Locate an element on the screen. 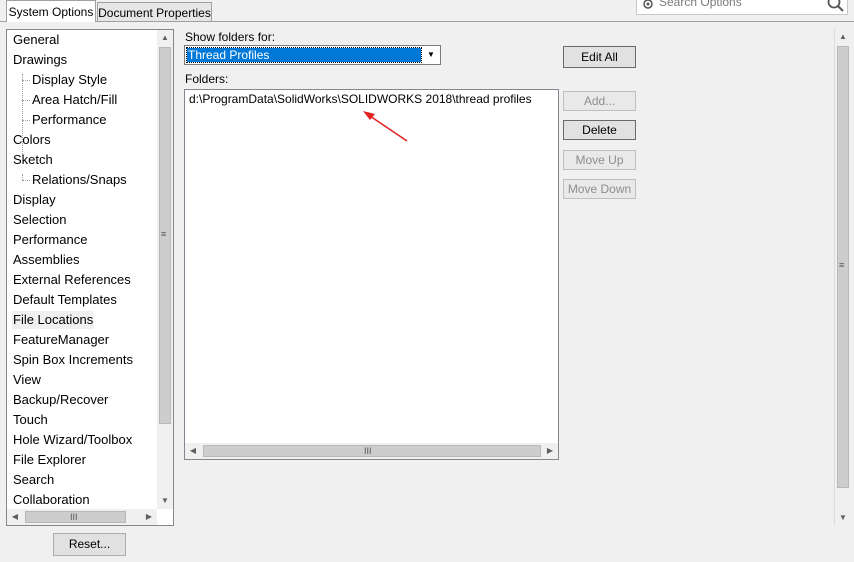 The height and width of the screenshot is (562, 854). tree-item-view: View is located at coordinates (27, 380).